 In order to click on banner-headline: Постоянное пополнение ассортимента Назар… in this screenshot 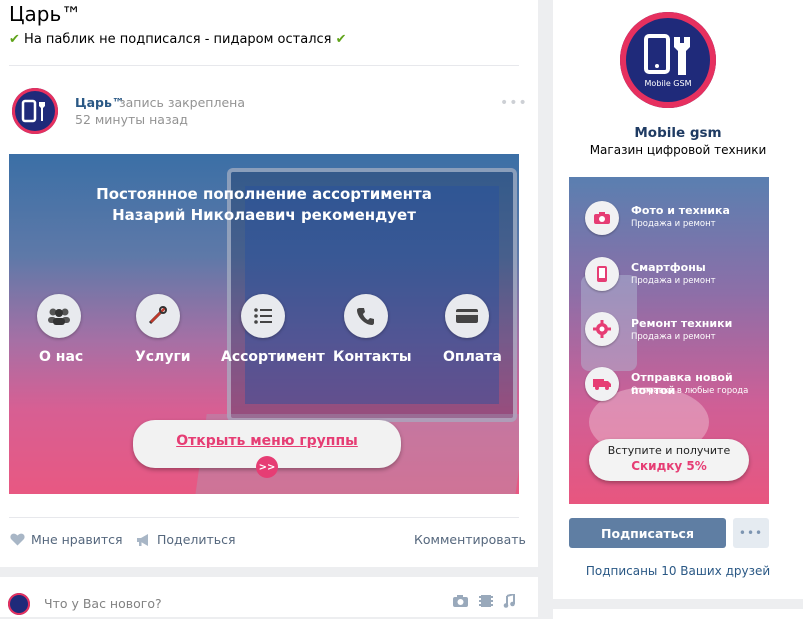, I will do `click(264, 205)`.